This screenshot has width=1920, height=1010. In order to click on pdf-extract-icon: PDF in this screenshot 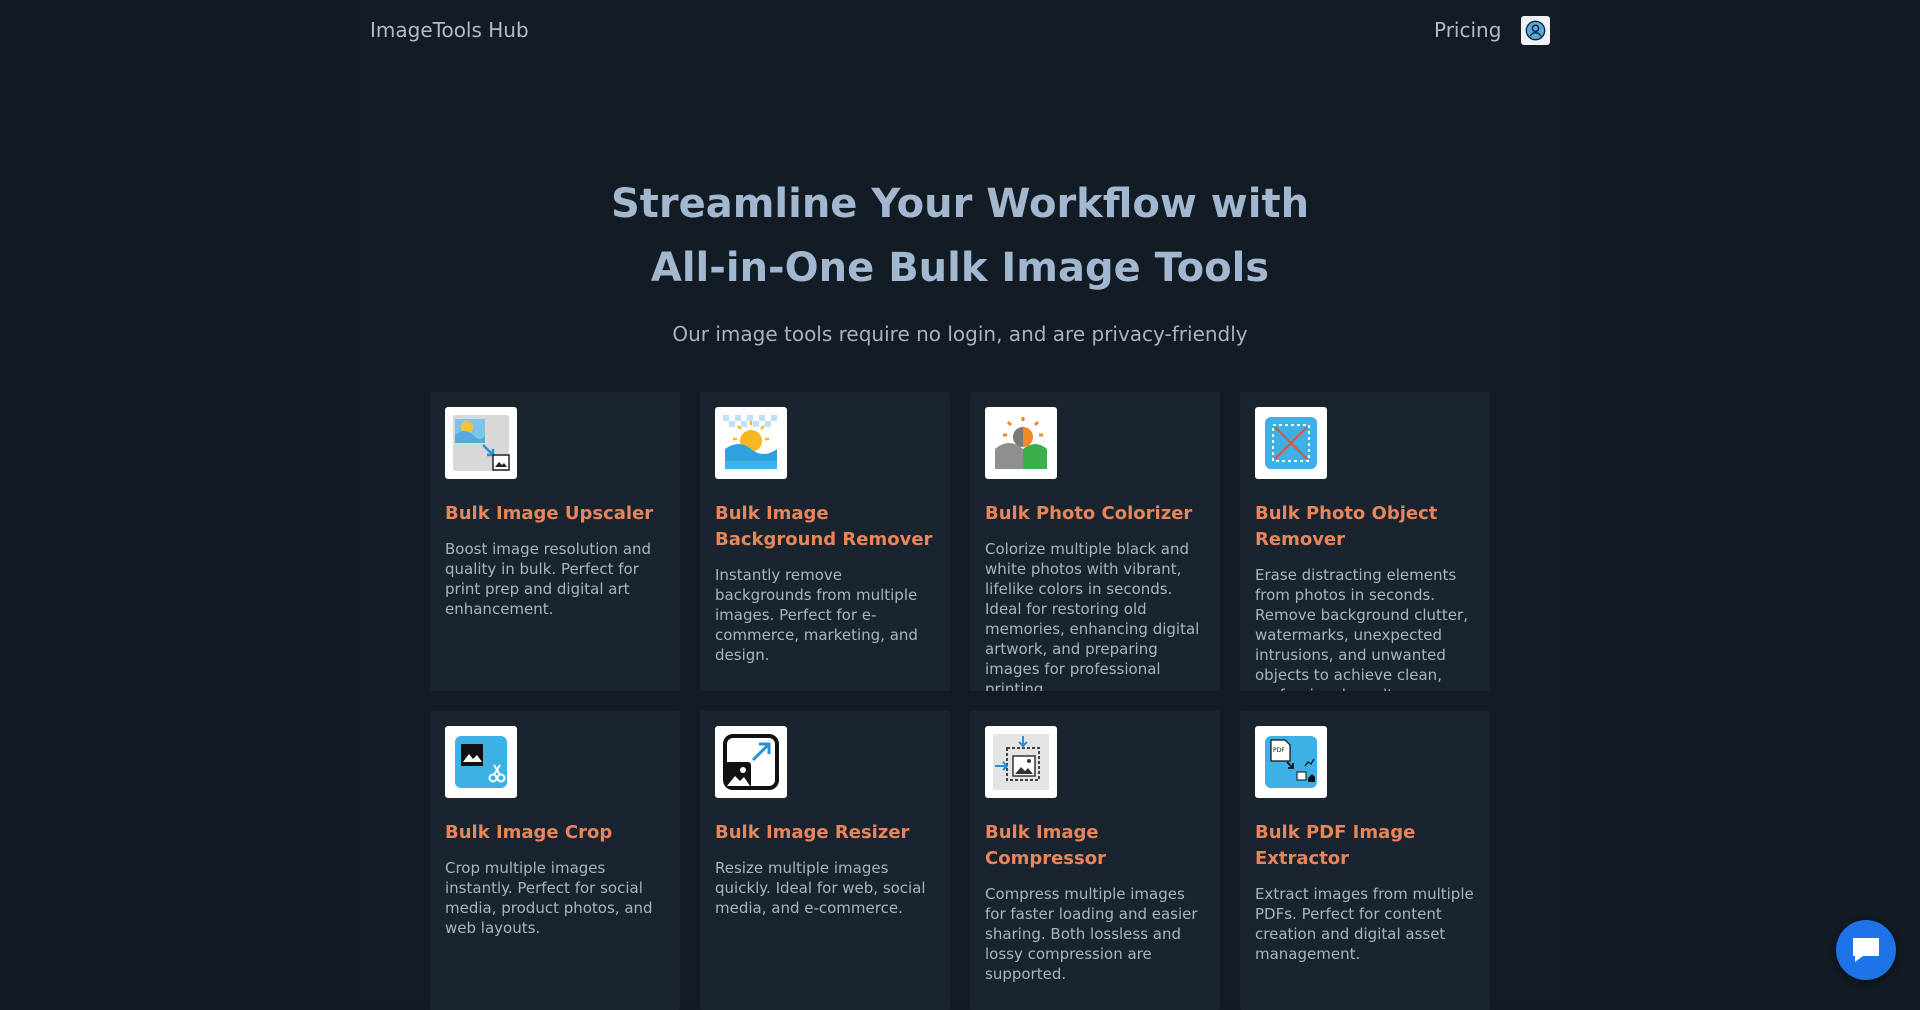, I will do `click(1291, 762)`.